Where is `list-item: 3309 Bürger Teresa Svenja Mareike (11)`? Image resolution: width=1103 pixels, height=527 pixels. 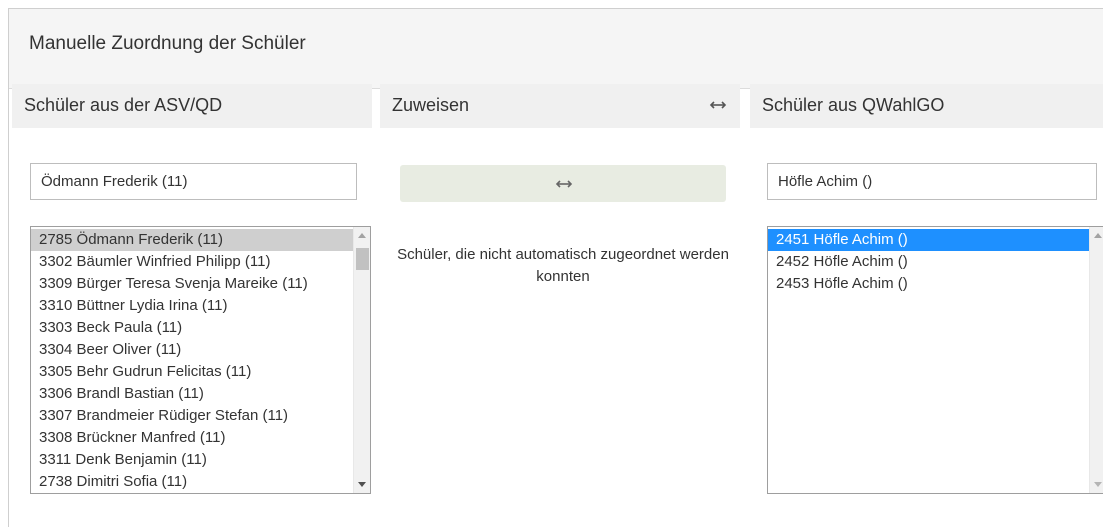
list-item: 3309 Bürger Teresa Svenja Mareike (11) is located at coordinates (192, 284).